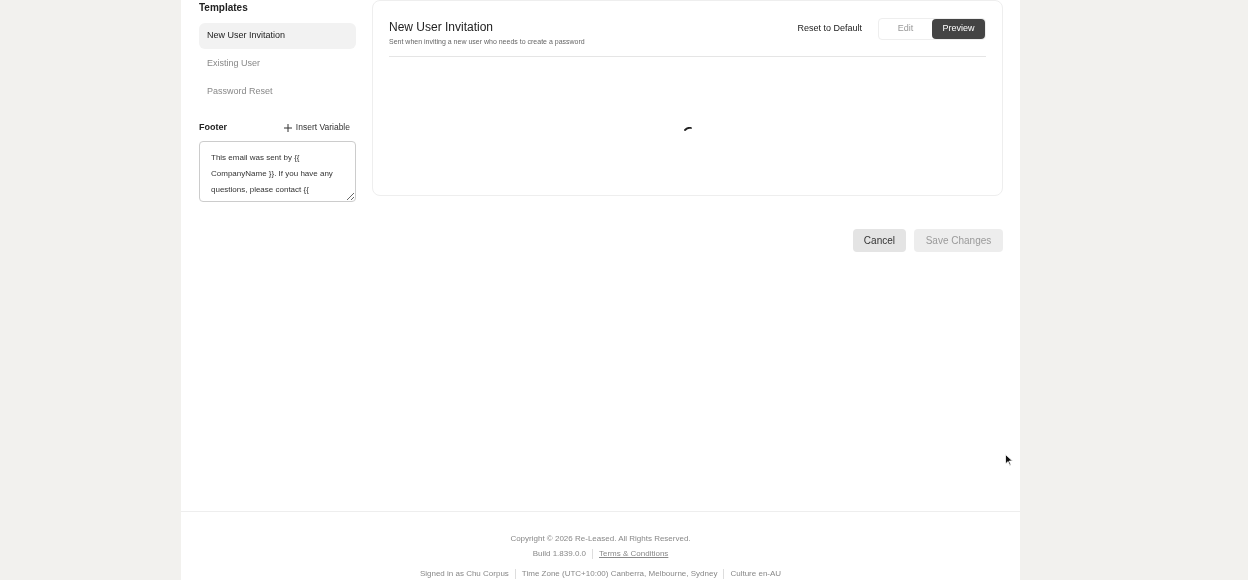 The height and width of the screenshot is (580, 1248). Describe the element at coordinates (619, 574) in the screenshot. I see `footer-info-text: Time Zone (UTC+10:00) Canberra, Melbourne, Sydney` at that location.